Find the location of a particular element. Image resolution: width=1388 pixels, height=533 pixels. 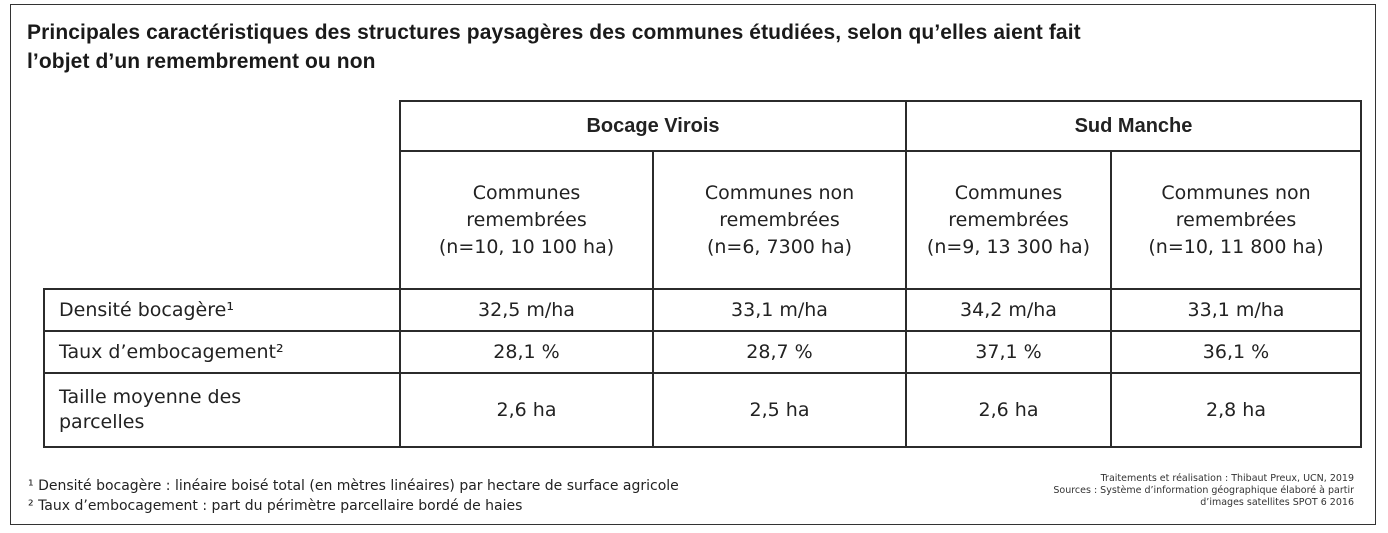

table-cell: 32,5 m/ha is located at coordinates (526, 310).